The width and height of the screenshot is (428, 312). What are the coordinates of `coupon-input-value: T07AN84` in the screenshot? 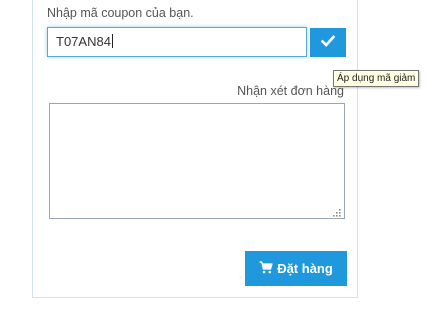 It's located at (83, 41).